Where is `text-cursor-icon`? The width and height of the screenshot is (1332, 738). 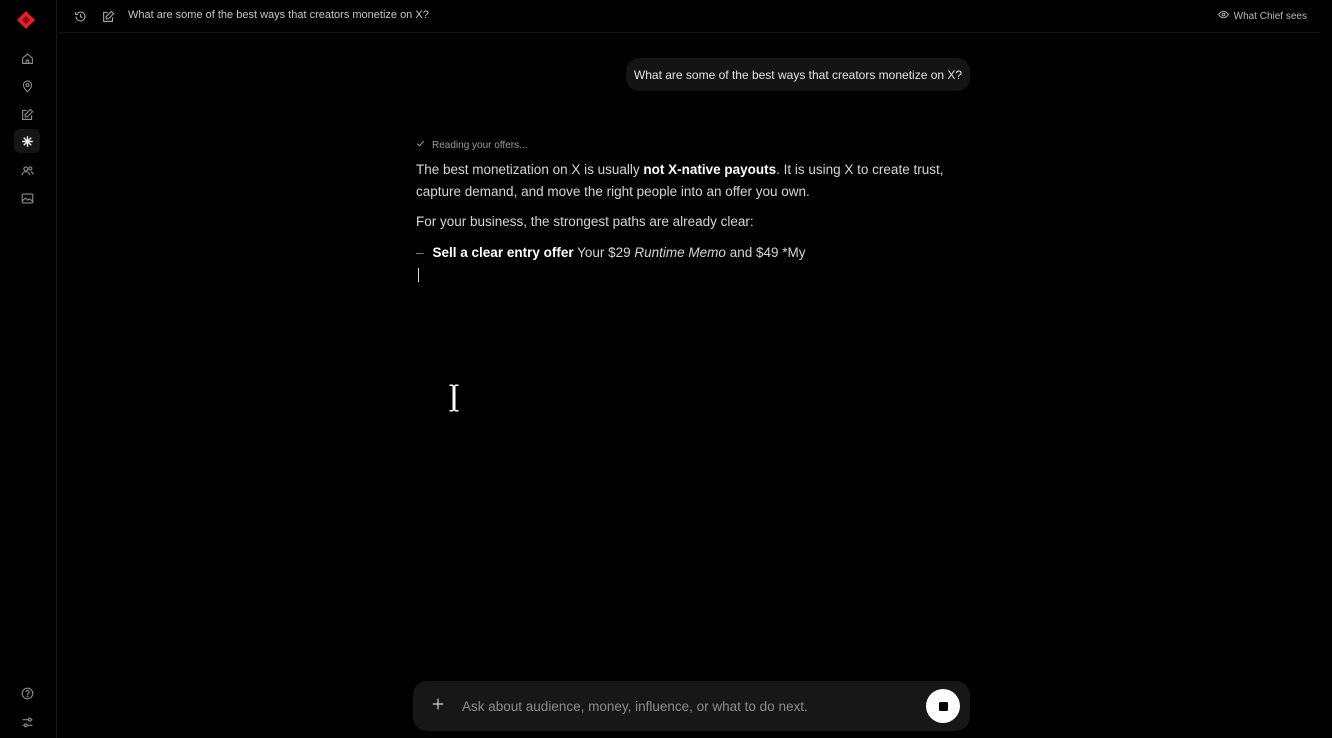 text-cursor-icon is located at coordinates (454, 398).